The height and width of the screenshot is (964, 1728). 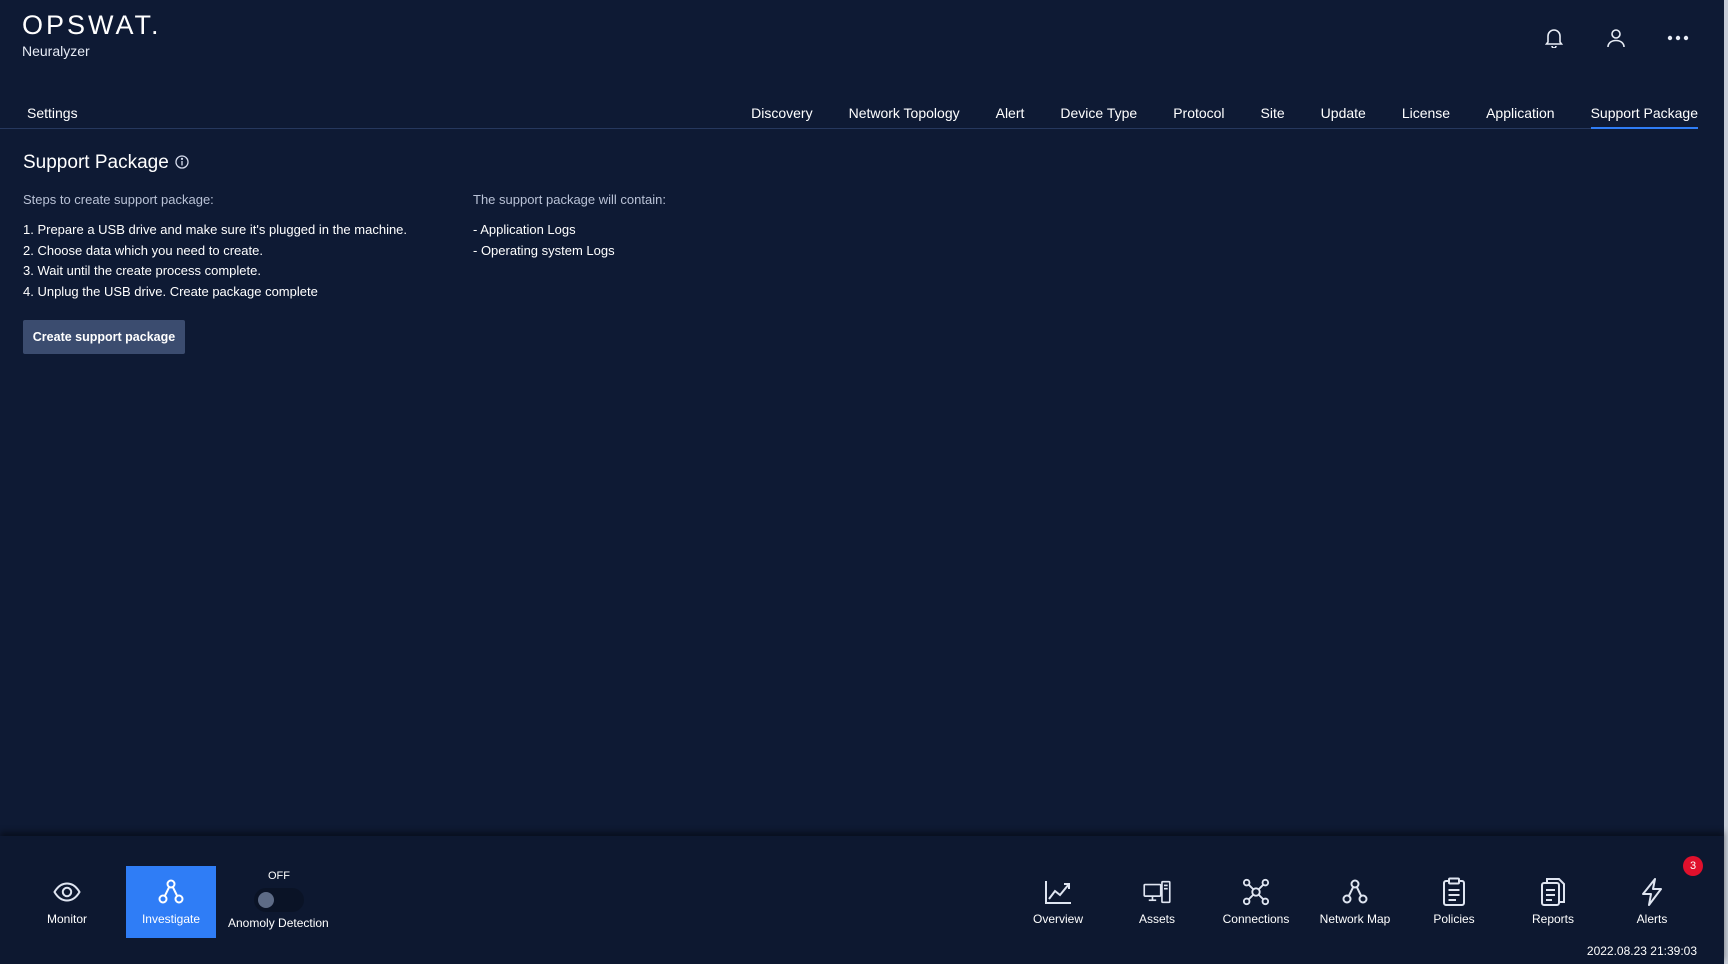 What do you see at coordinates (183, 163) in the screenshot?
I see `info-icon` at bounding box center [183, 163].